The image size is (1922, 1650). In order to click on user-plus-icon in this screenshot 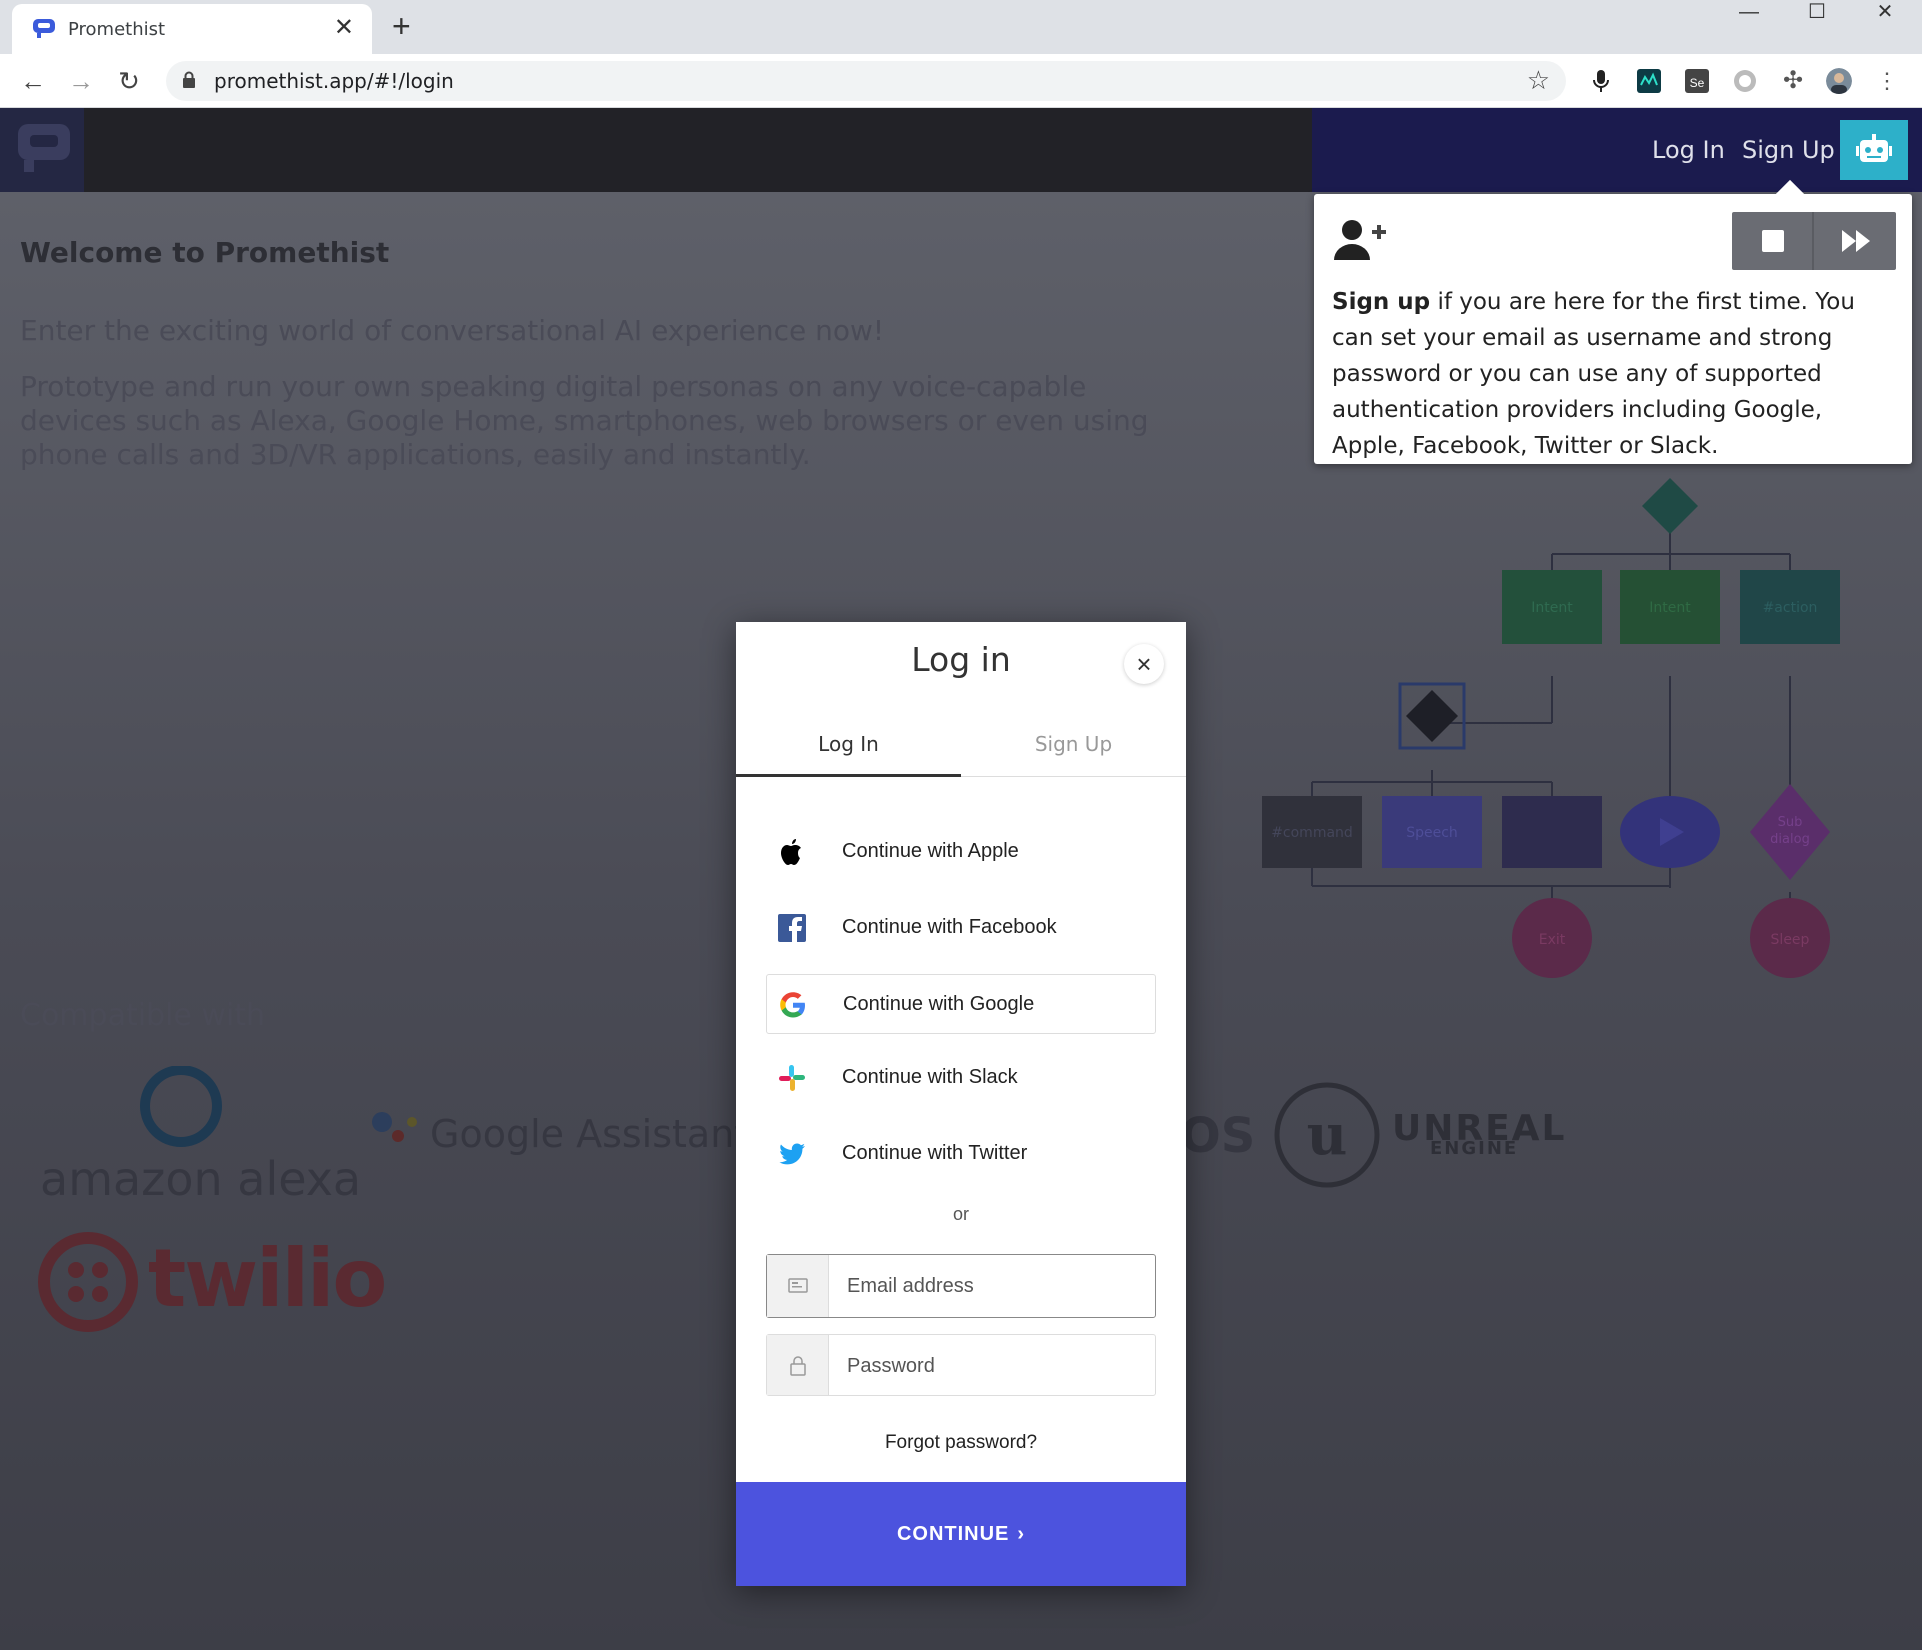, I will do `click(1360, 240)`.